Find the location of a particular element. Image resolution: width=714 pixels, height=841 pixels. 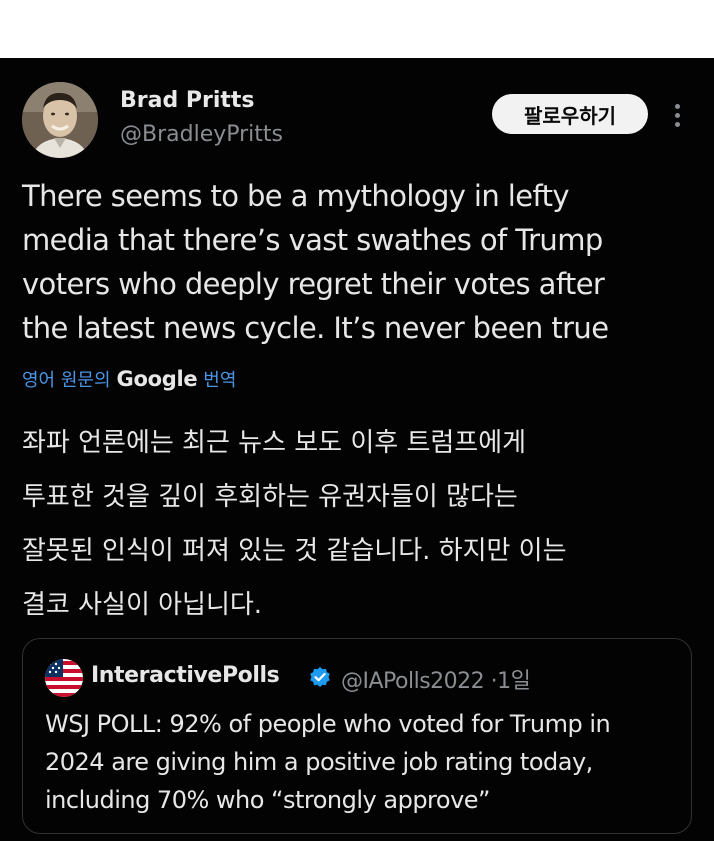

quoted-meta: @IAPolls2022 ·1일 is located at coordinates (436, 679).